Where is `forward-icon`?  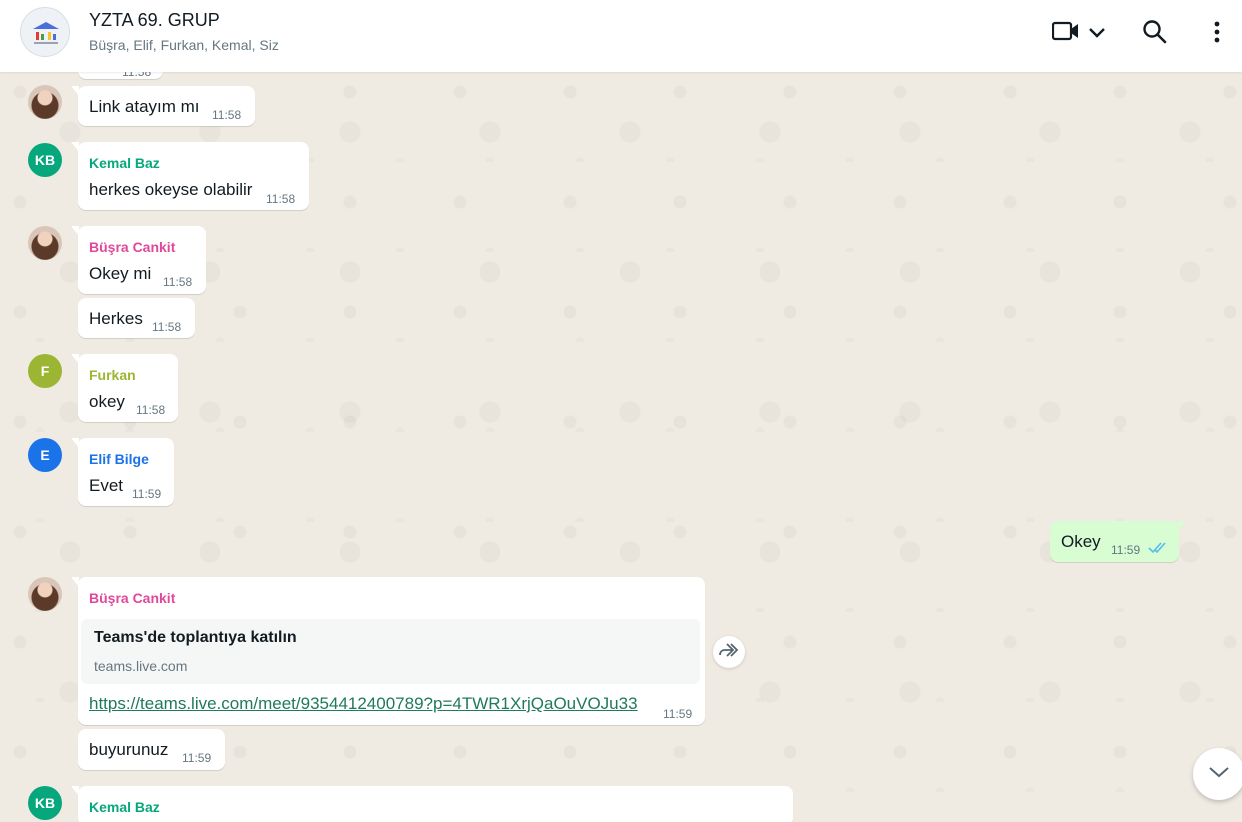 forward-icon is located at coordinates (729, 652).